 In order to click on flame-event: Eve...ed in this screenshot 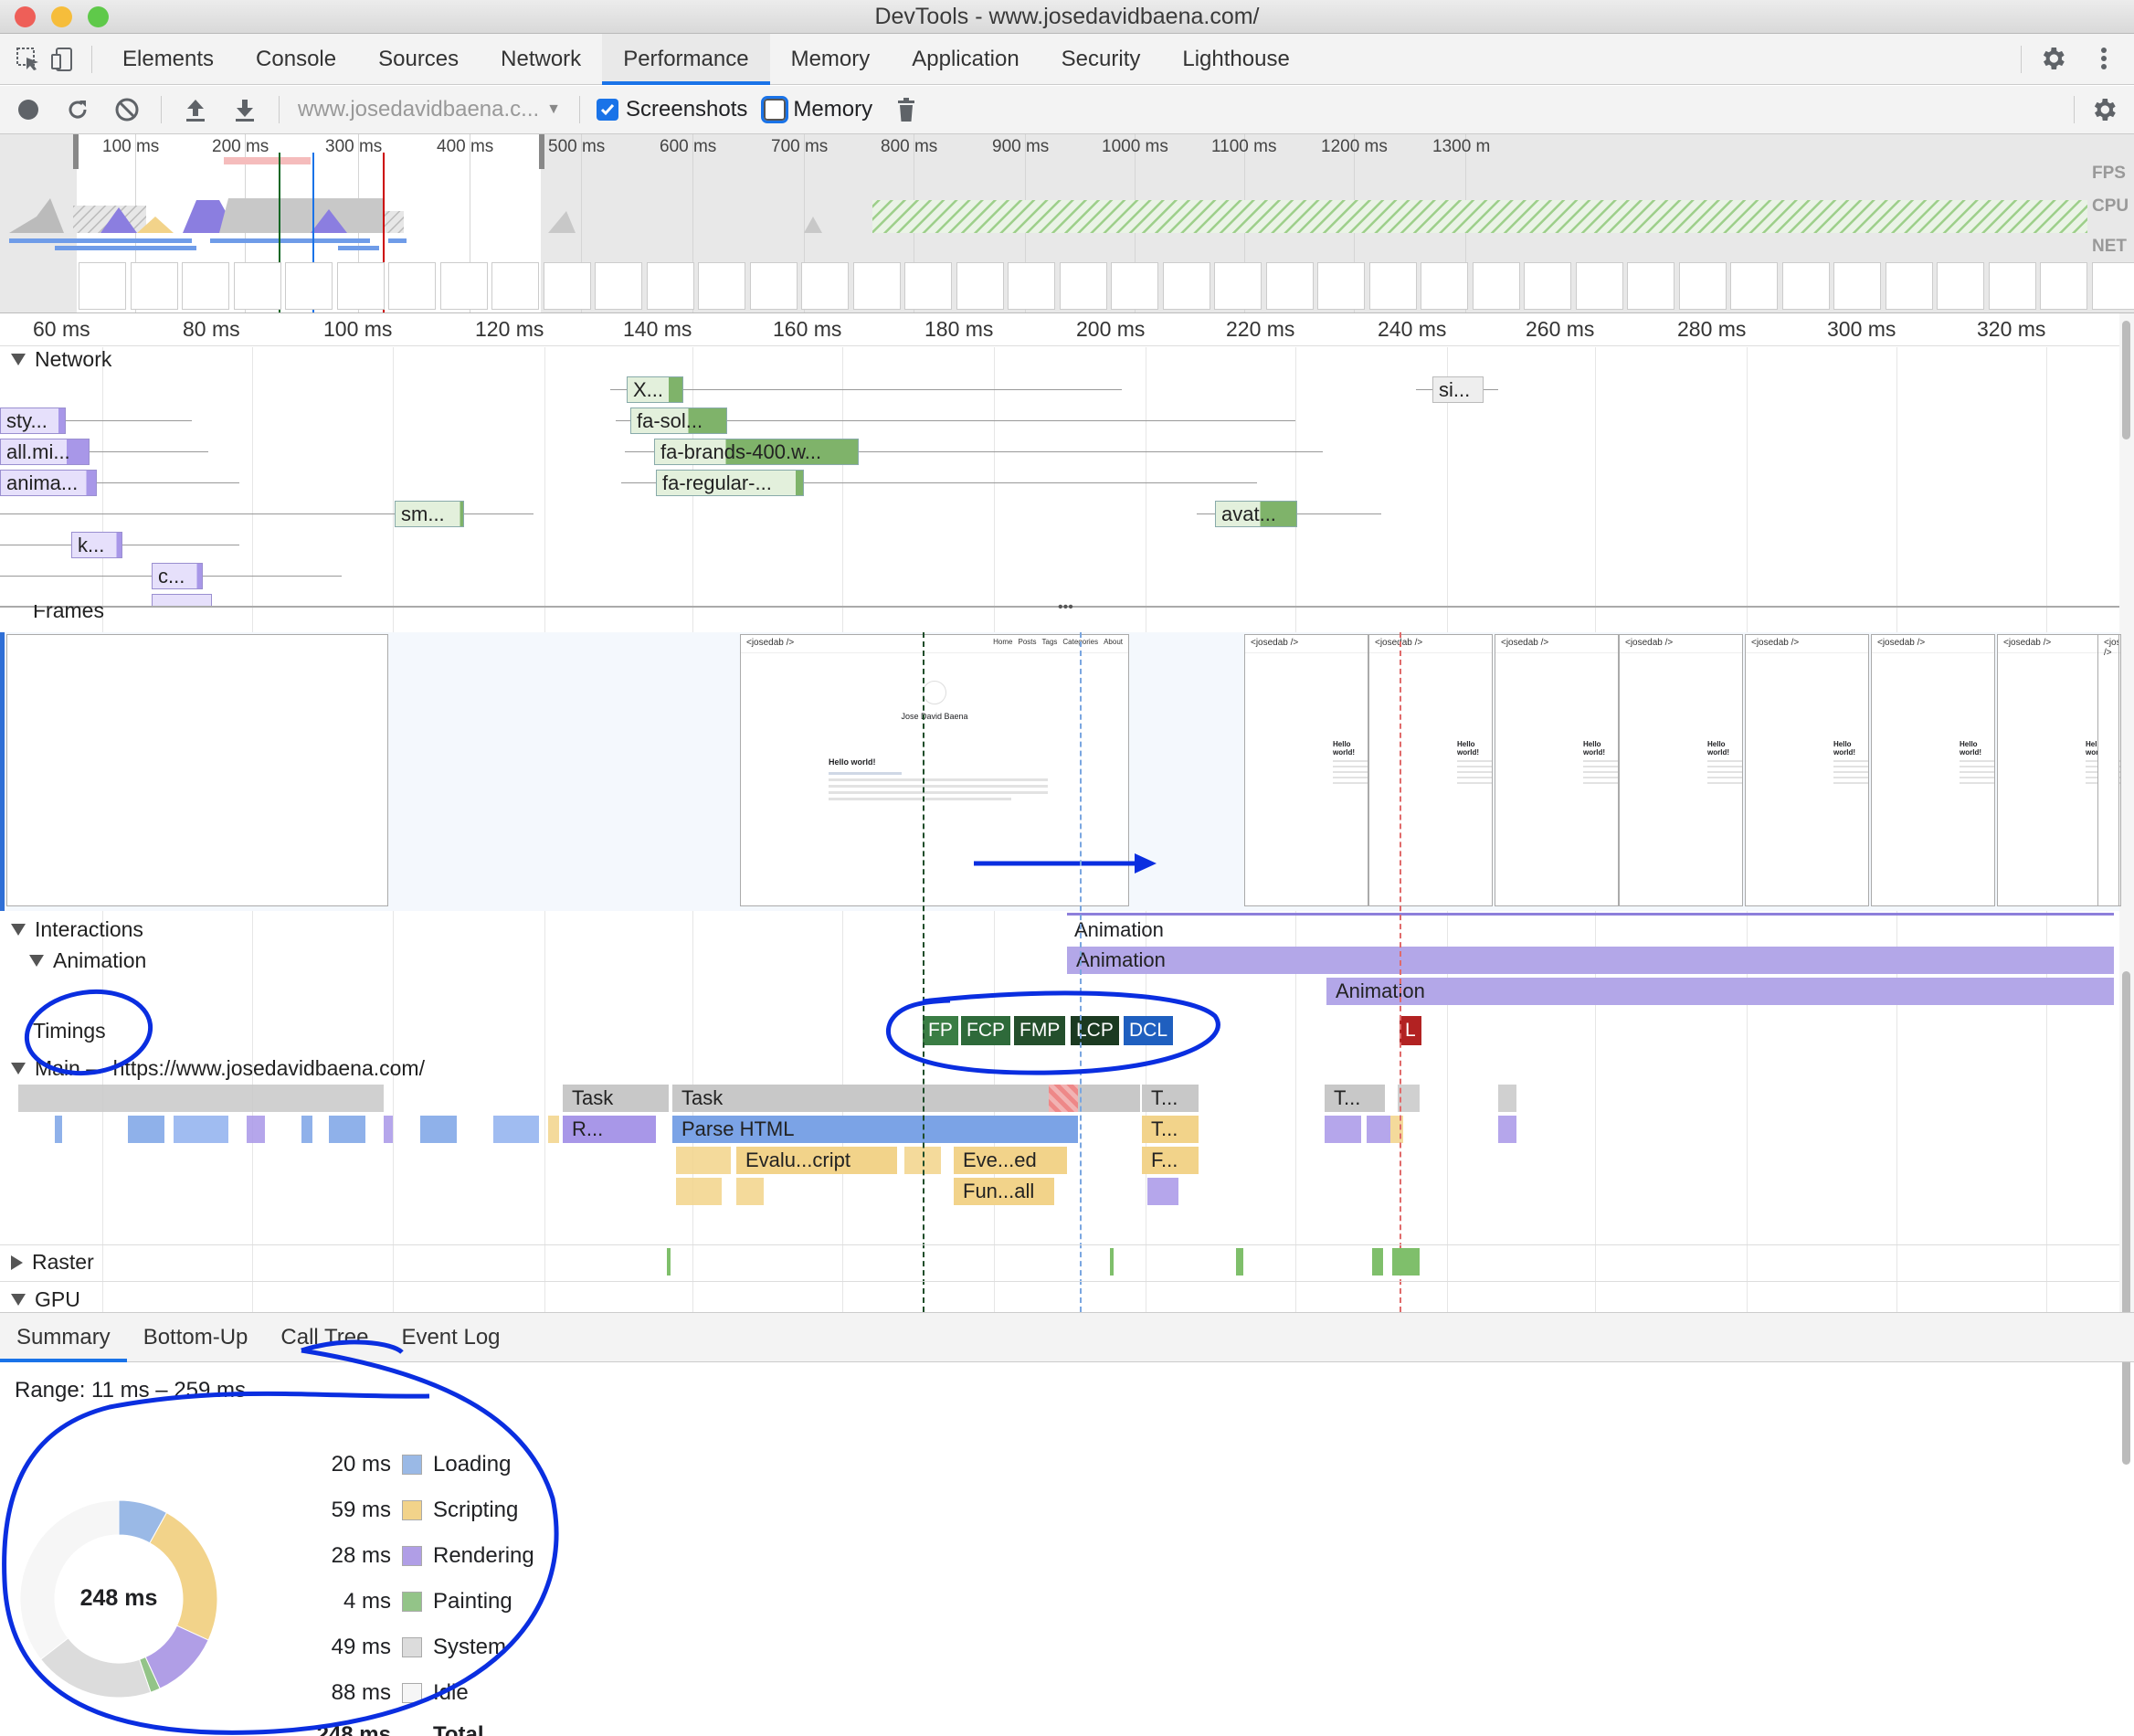, I will do `click(1011, 1160)`.